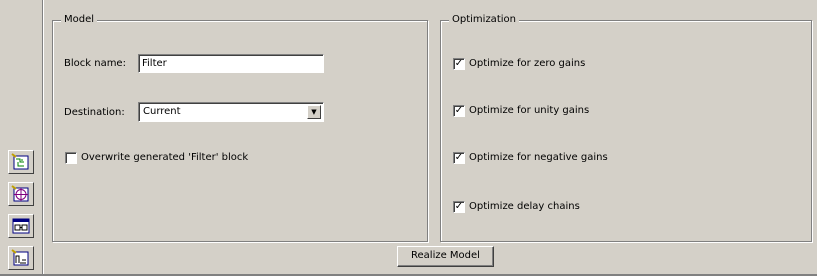  Describe the element at coordinates (231, 112) in the screenshot. I see `destination-dropdown: Current ▼` at that location.